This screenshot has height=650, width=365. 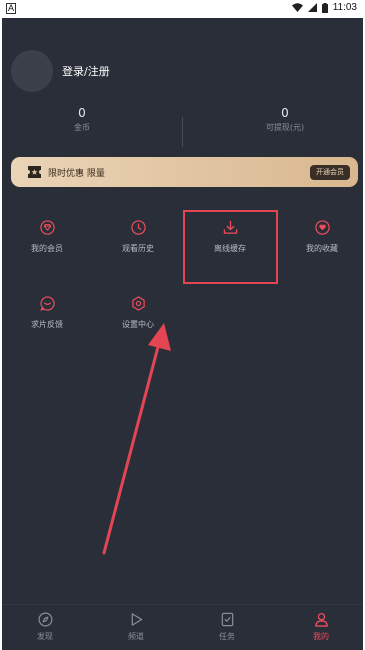 What do you see at coordinates (227, 619) in the screenshot?
I see `task-icon` at bounding box center [227, 619].